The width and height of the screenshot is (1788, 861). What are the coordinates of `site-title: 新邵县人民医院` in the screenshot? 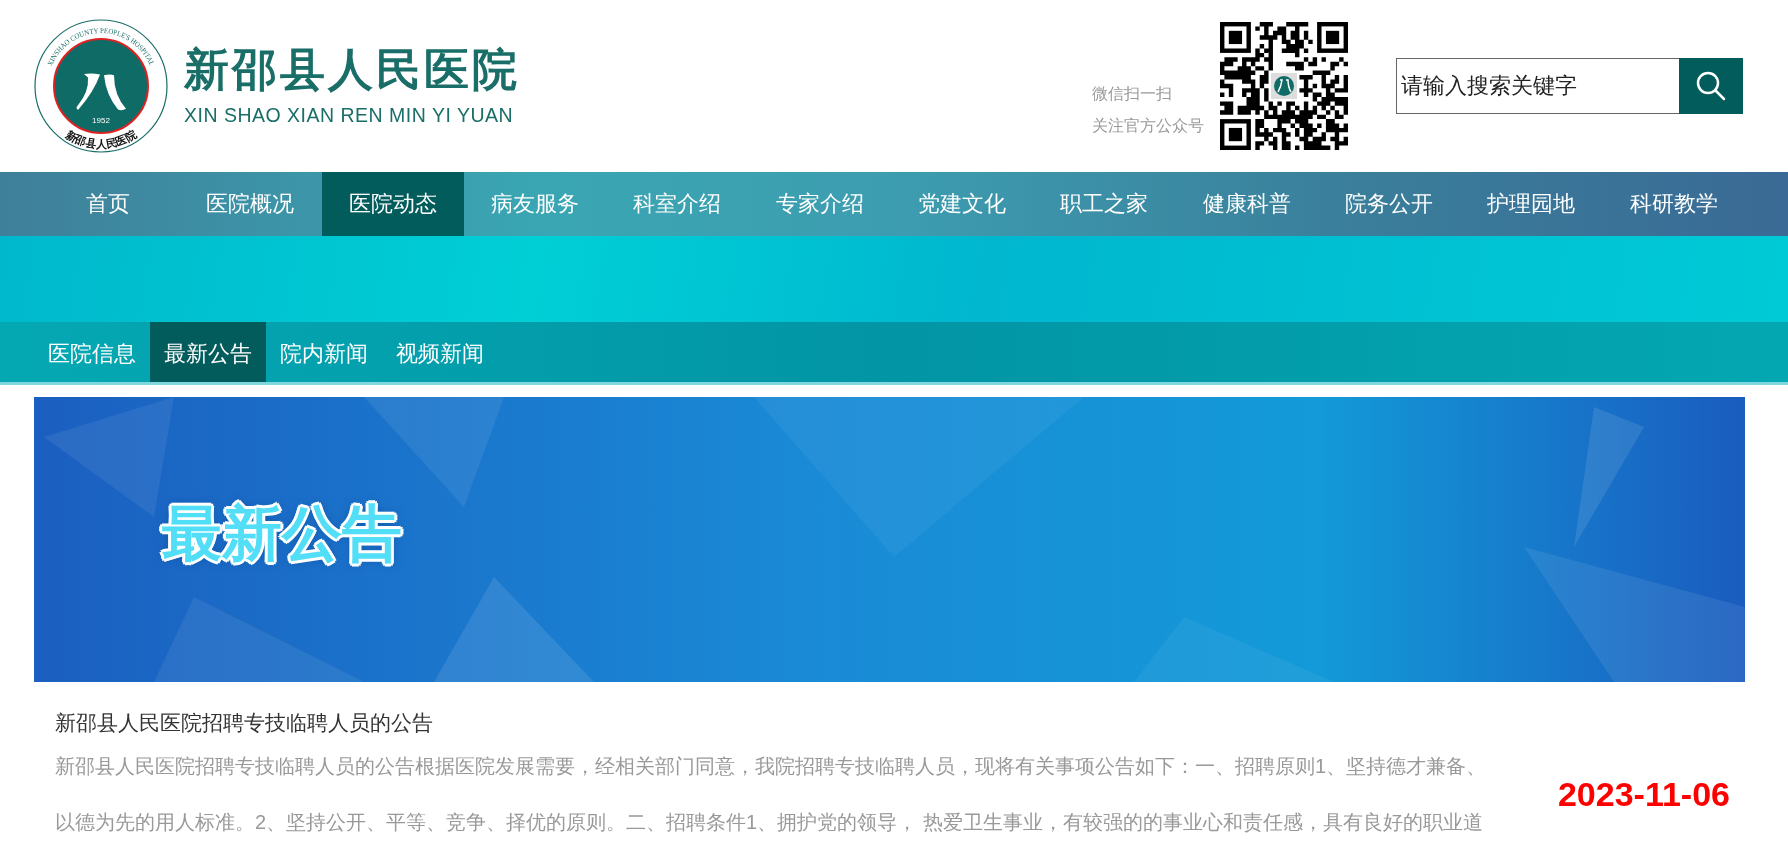 It's located at (352, 69).